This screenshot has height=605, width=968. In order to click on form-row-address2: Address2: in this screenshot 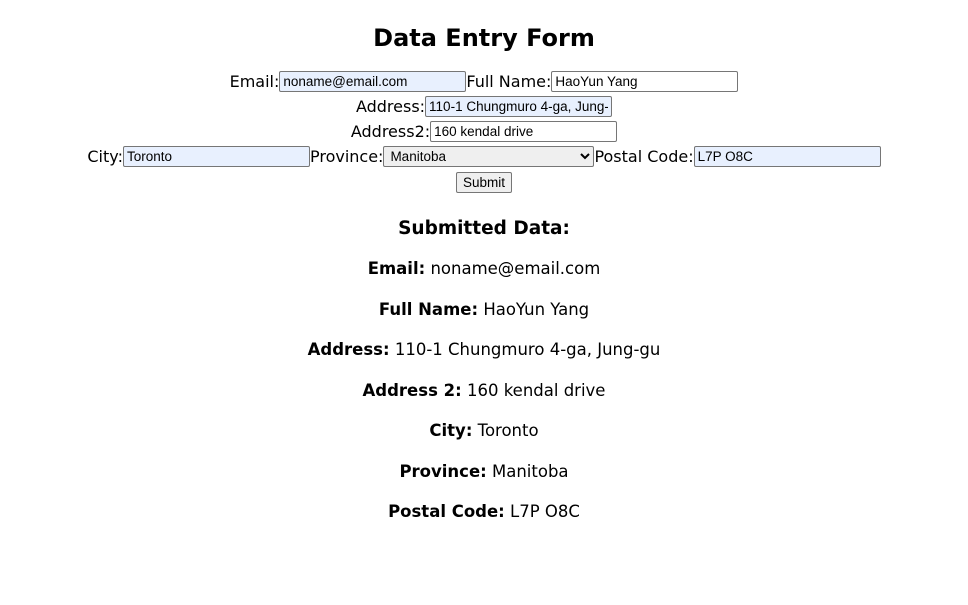, I will do `click(484, 130)`.